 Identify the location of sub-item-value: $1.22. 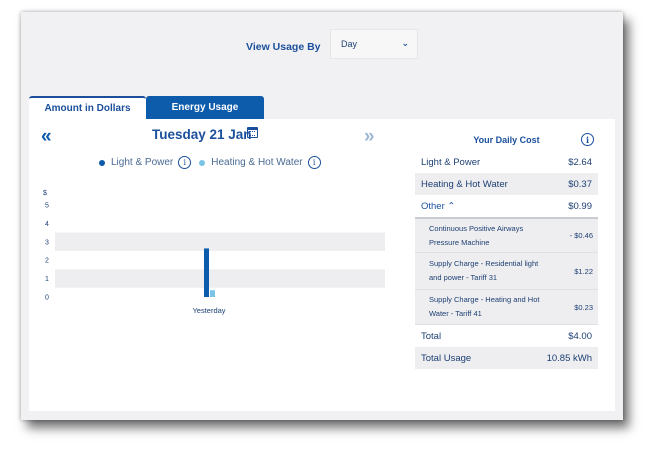
(583, 271).